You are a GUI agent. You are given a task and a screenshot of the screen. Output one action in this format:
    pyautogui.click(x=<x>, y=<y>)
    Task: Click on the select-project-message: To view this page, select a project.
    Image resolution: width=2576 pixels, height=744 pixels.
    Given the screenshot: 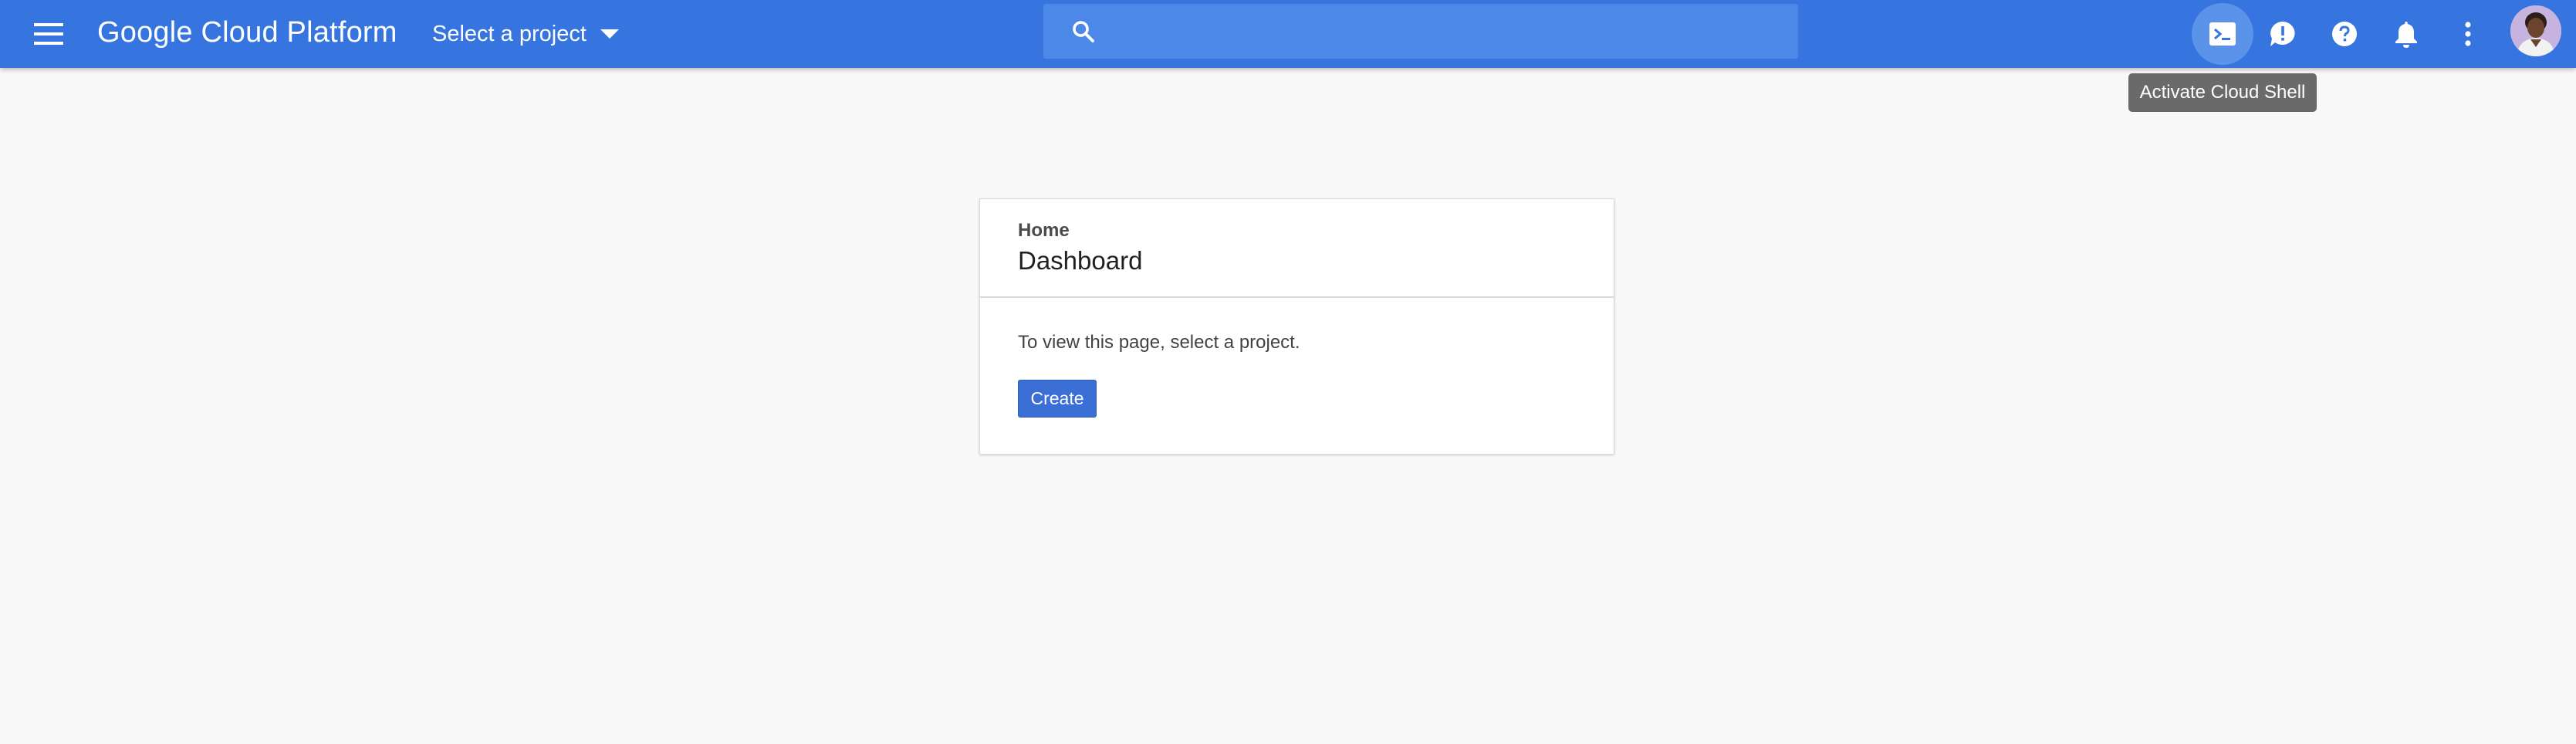 What is the action you would take?
    pyautogui.click(x=1159, y=342)
    